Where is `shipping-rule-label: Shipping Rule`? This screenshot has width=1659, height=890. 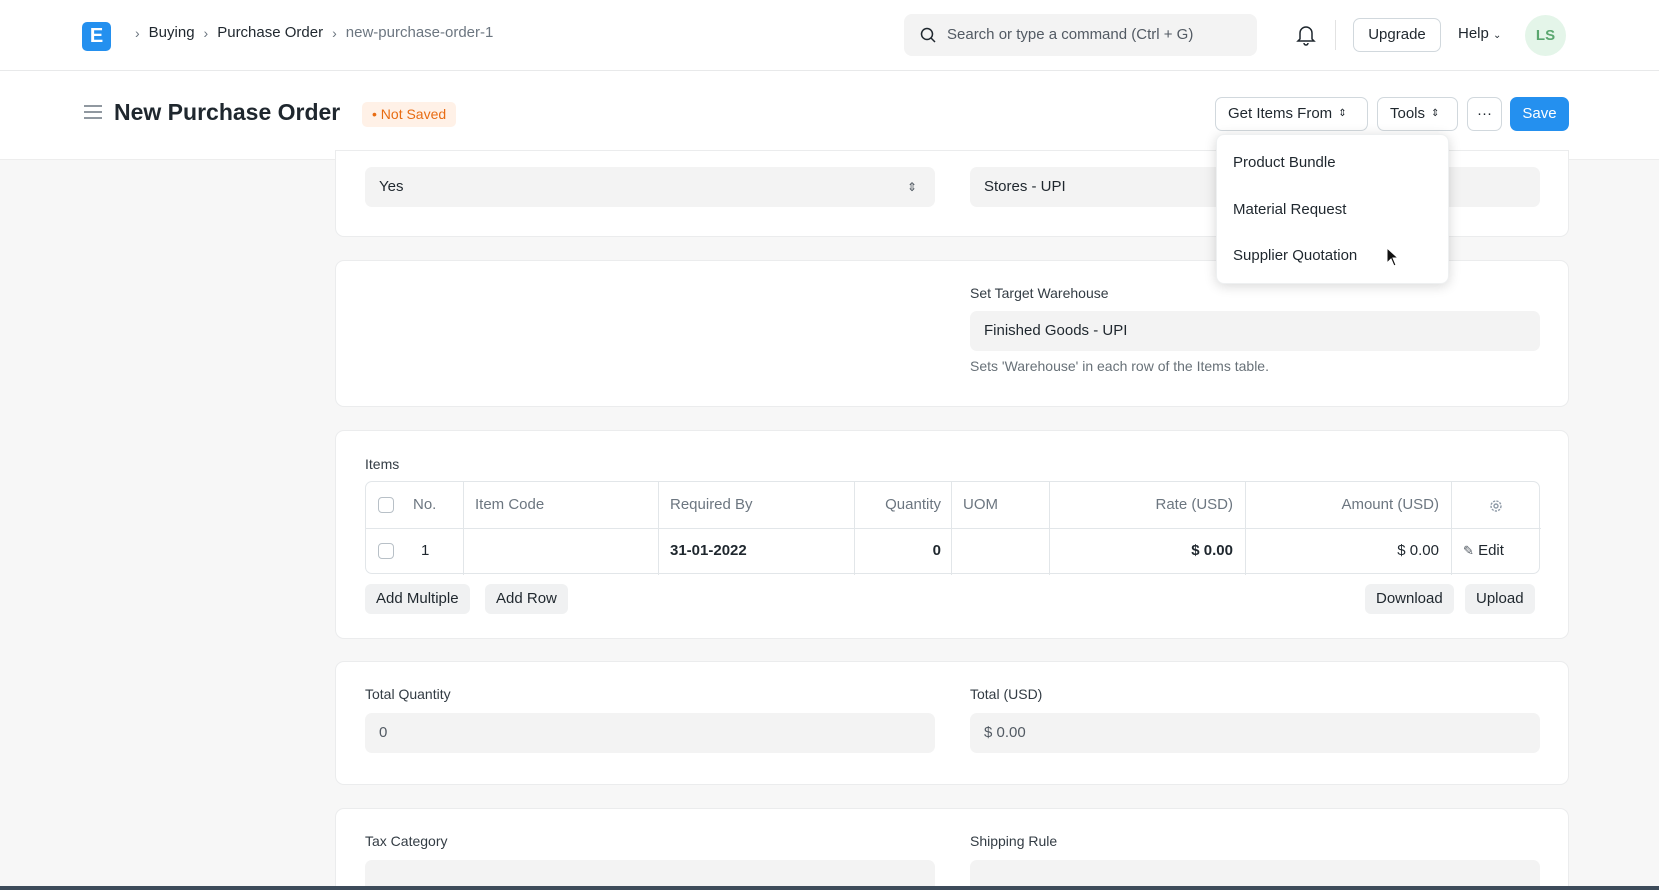 shipping-rule-label: Shipping Rule is located at coordinates (1014, 841).